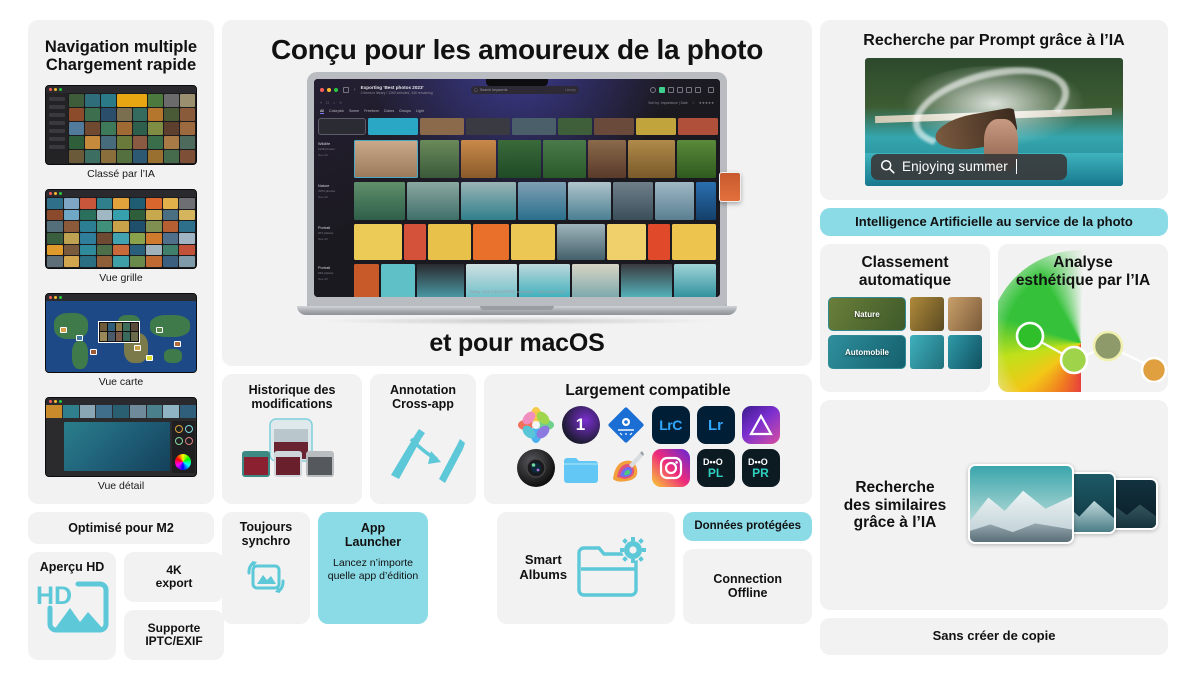 This screenshot has width=1200, height=675. I want to click on classification-thumb-automobile: Automobile, so click(867, 352).